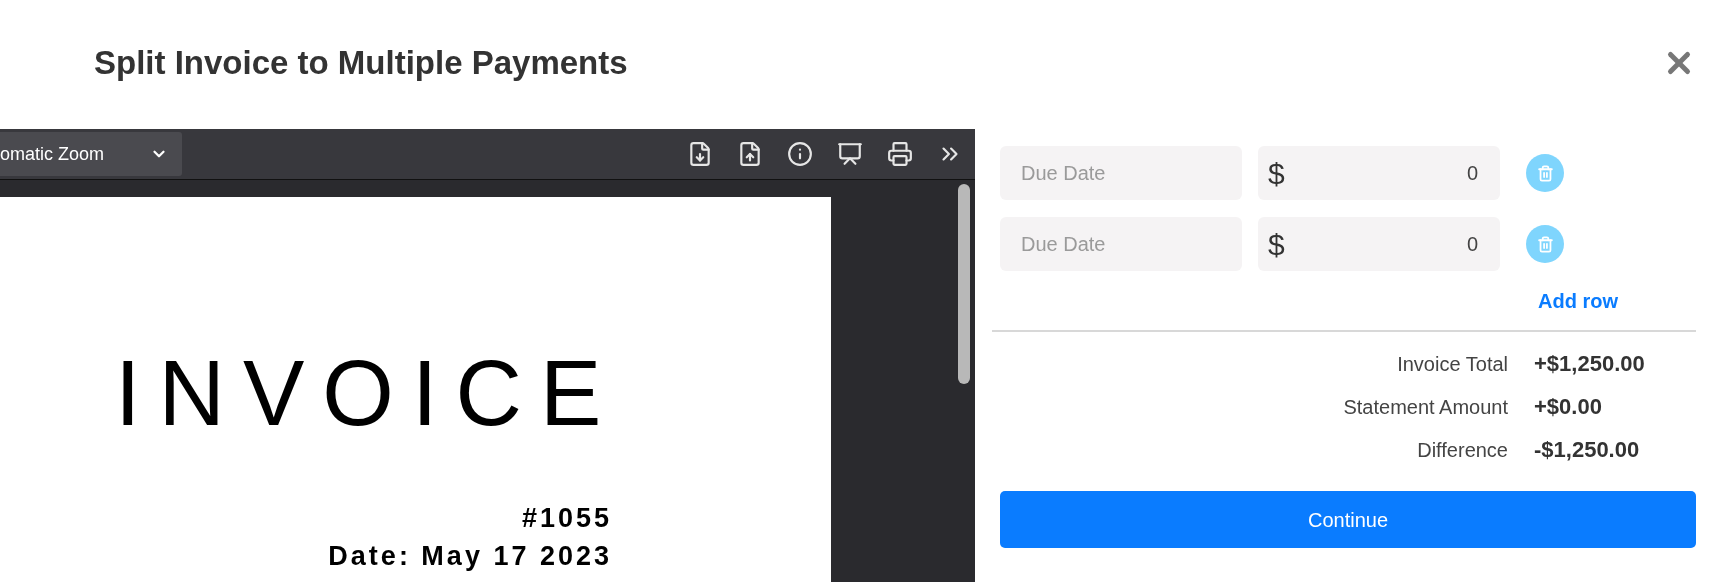  I want to click on print-icon, so click(900, 154).